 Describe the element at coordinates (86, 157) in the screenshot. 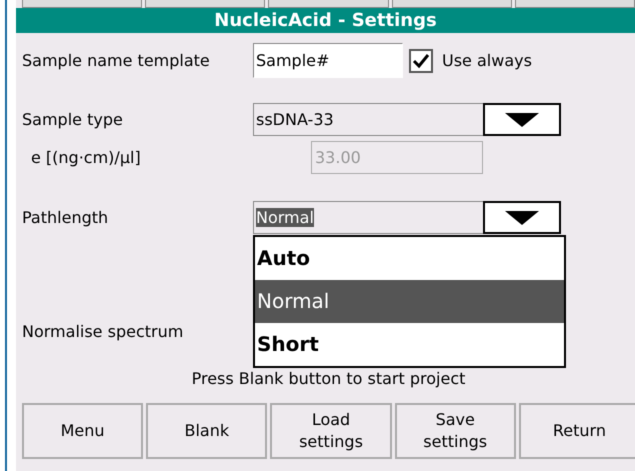

I see `field-label: e [(ng·cm)/µl]` at that location.